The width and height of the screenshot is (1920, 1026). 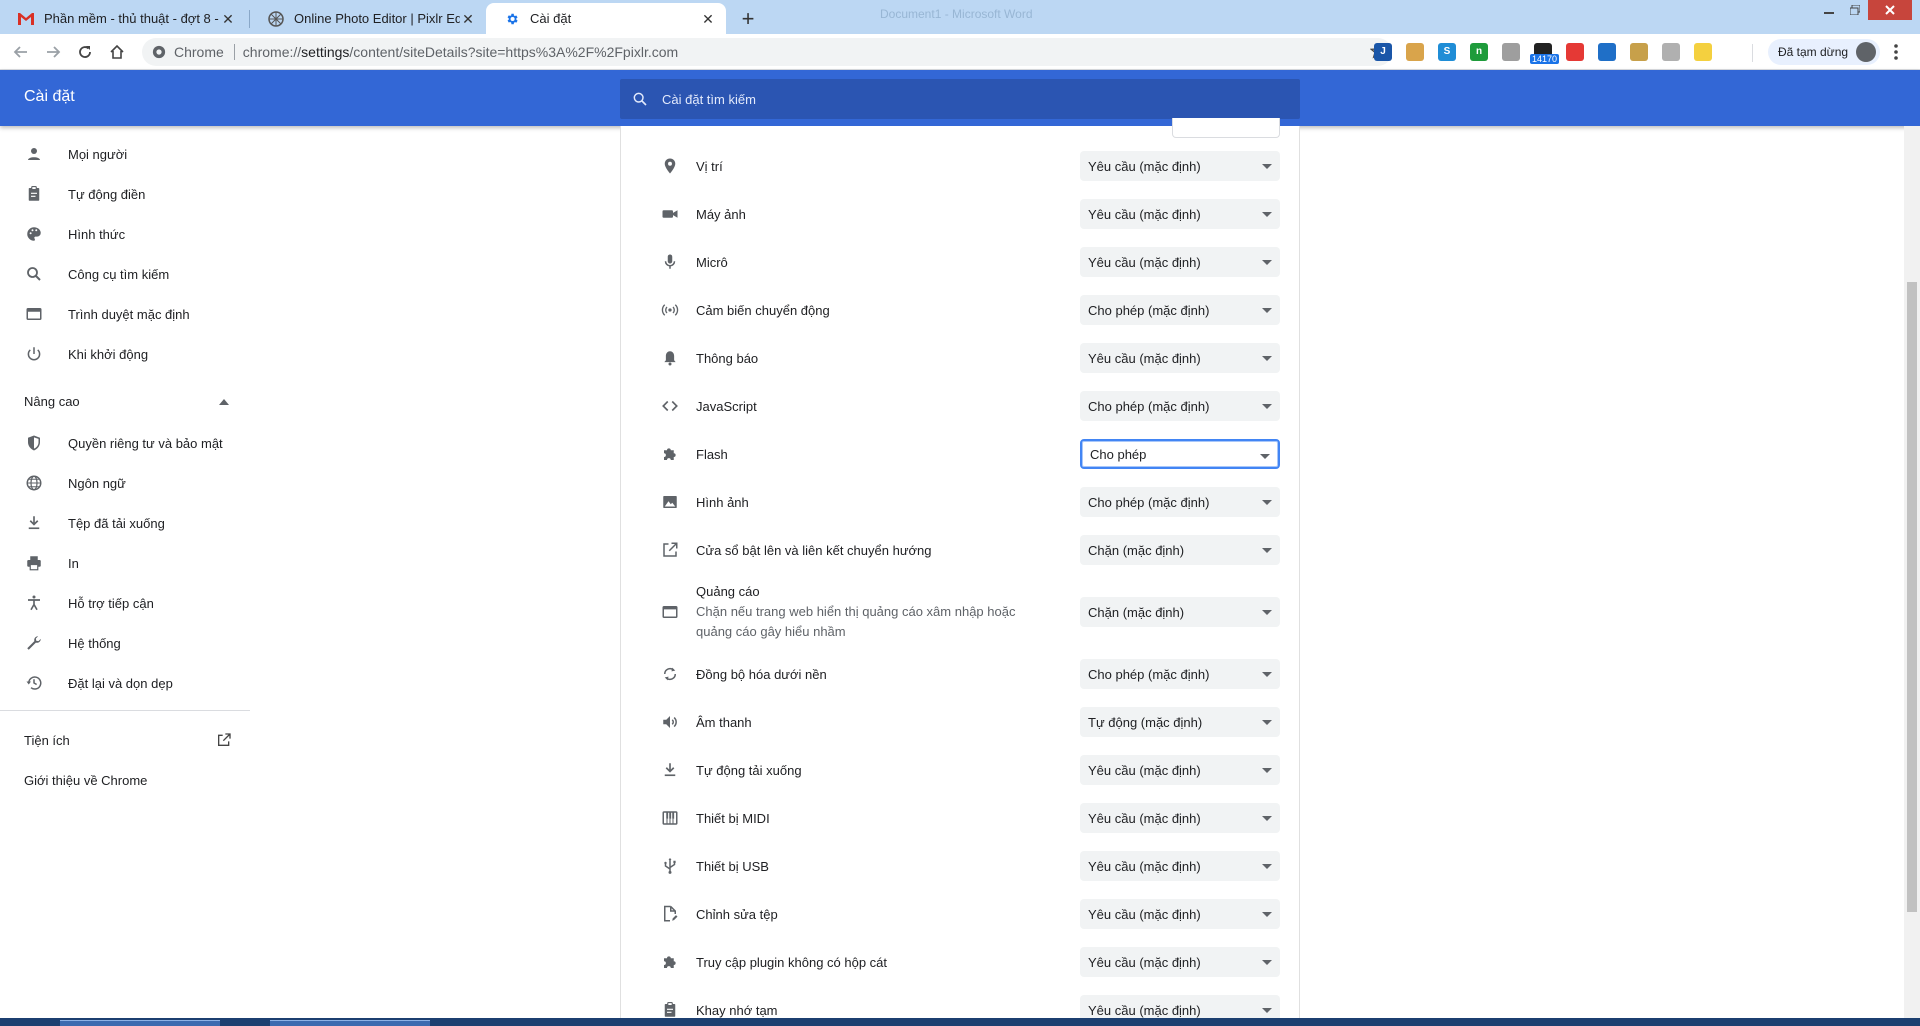 What do you see at coordinates (108, 354) in the screenshot?
I see `sidebar-item-label: Khi khởi động` at bounding box center [108, 354].